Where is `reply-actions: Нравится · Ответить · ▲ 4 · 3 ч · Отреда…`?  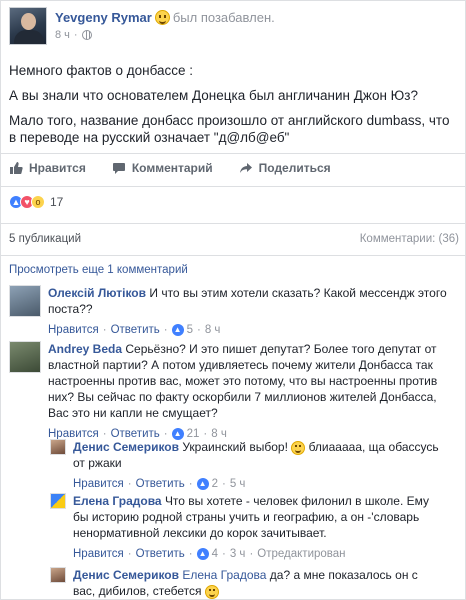
reply-actions: Нравится · Ответить · ▲ 4 · 3 ч · Отреда… is located at coordinates (209, 554).